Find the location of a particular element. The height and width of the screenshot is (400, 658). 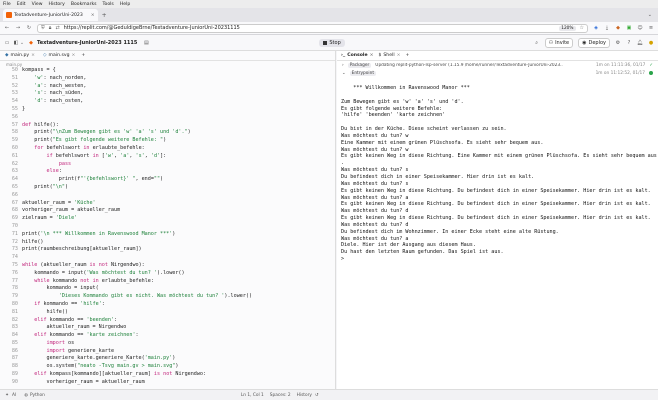

line-number: 54 is located at coordinates (14, 101).